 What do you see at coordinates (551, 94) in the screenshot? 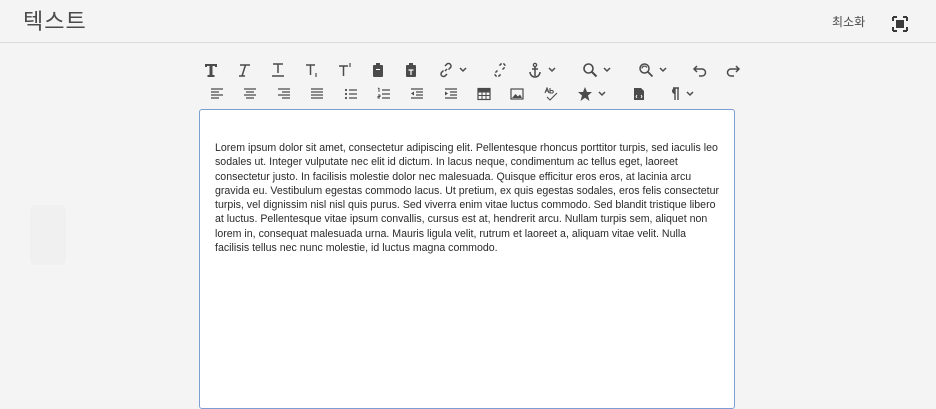
I see `spellcheck-icon` at bounding box center [551, 94].